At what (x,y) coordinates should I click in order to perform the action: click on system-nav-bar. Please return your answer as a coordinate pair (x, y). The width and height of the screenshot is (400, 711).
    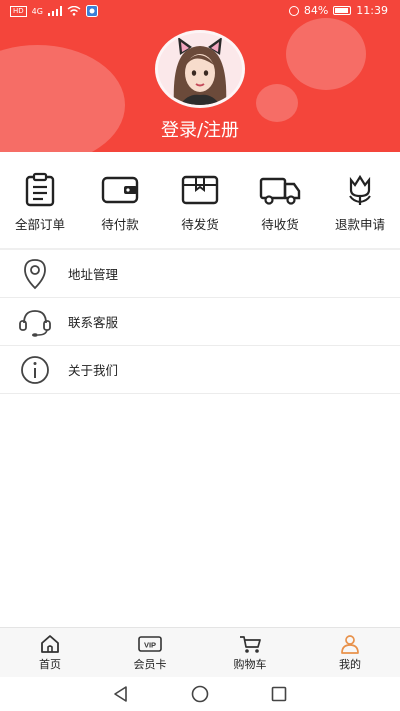
    Looking at the image, I should click on (200, 694).